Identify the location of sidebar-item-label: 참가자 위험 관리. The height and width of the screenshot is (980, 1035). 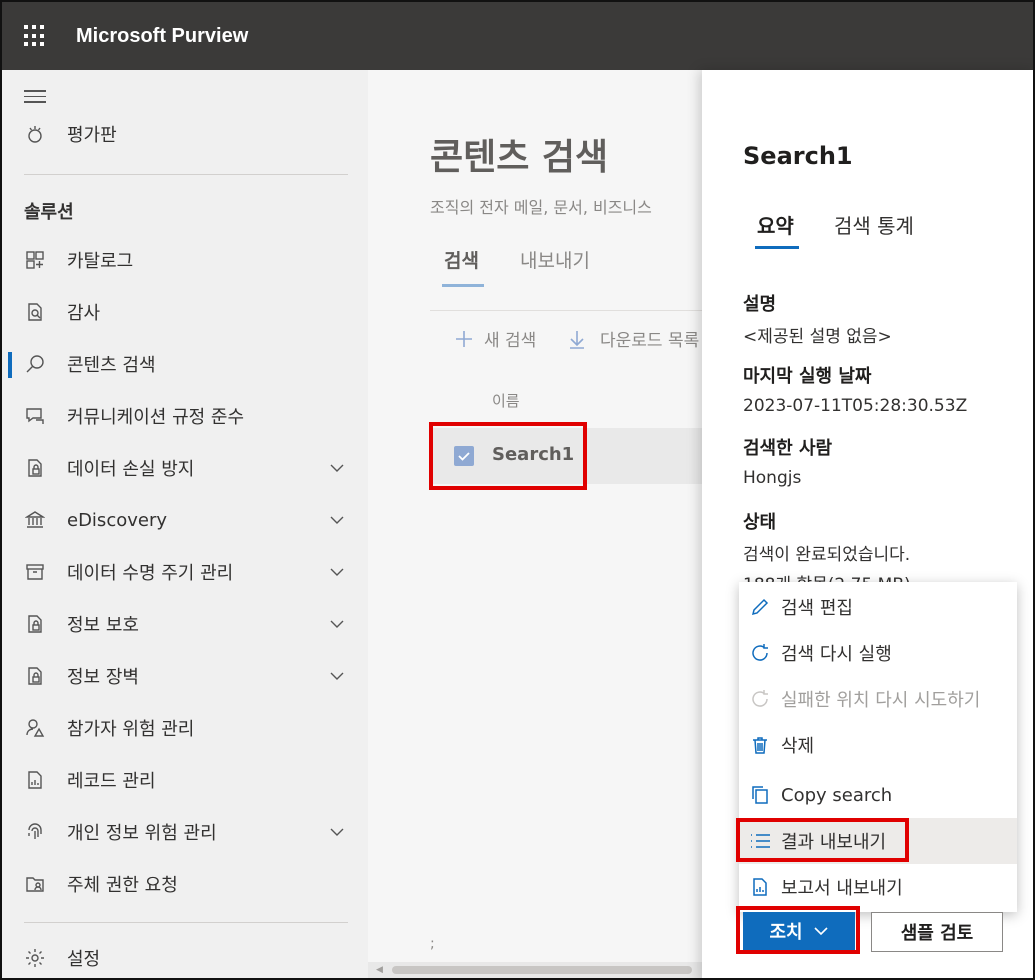
(131, 729).